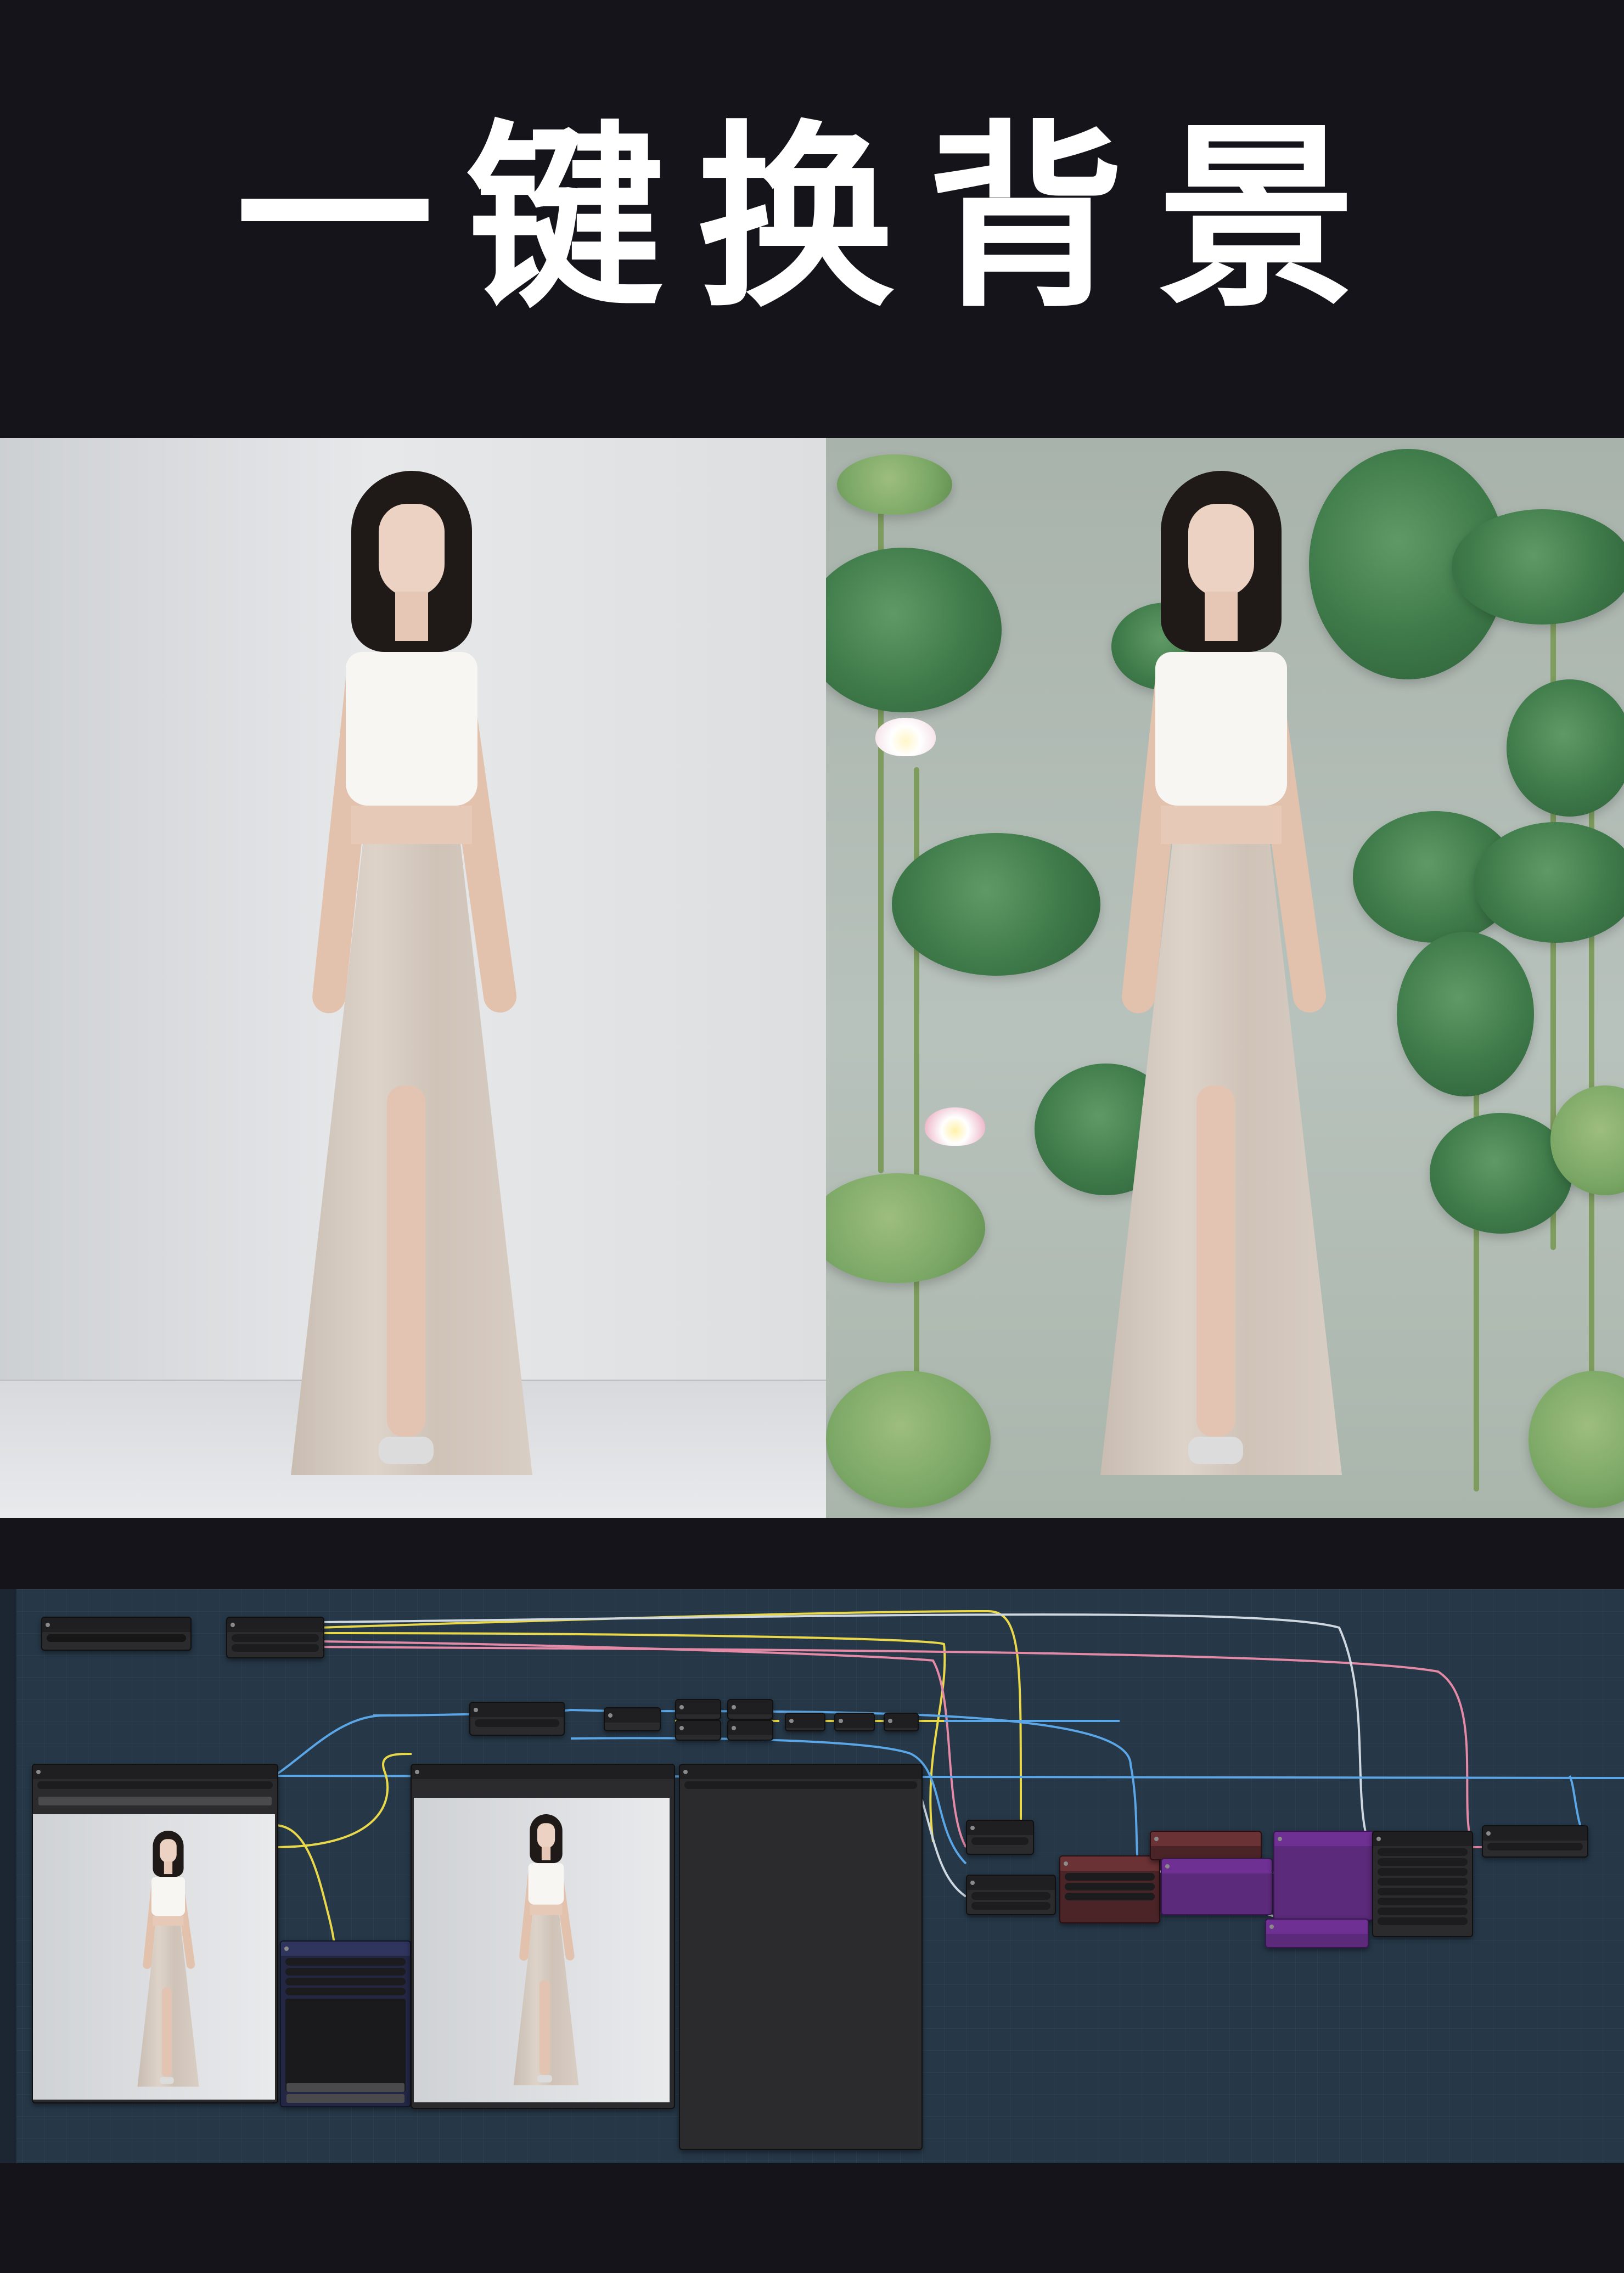 The image size is (1624, 2273). Describe the element at coordinates (1422, 1884) in the screenshot. I see `ksampler-node` at that location.